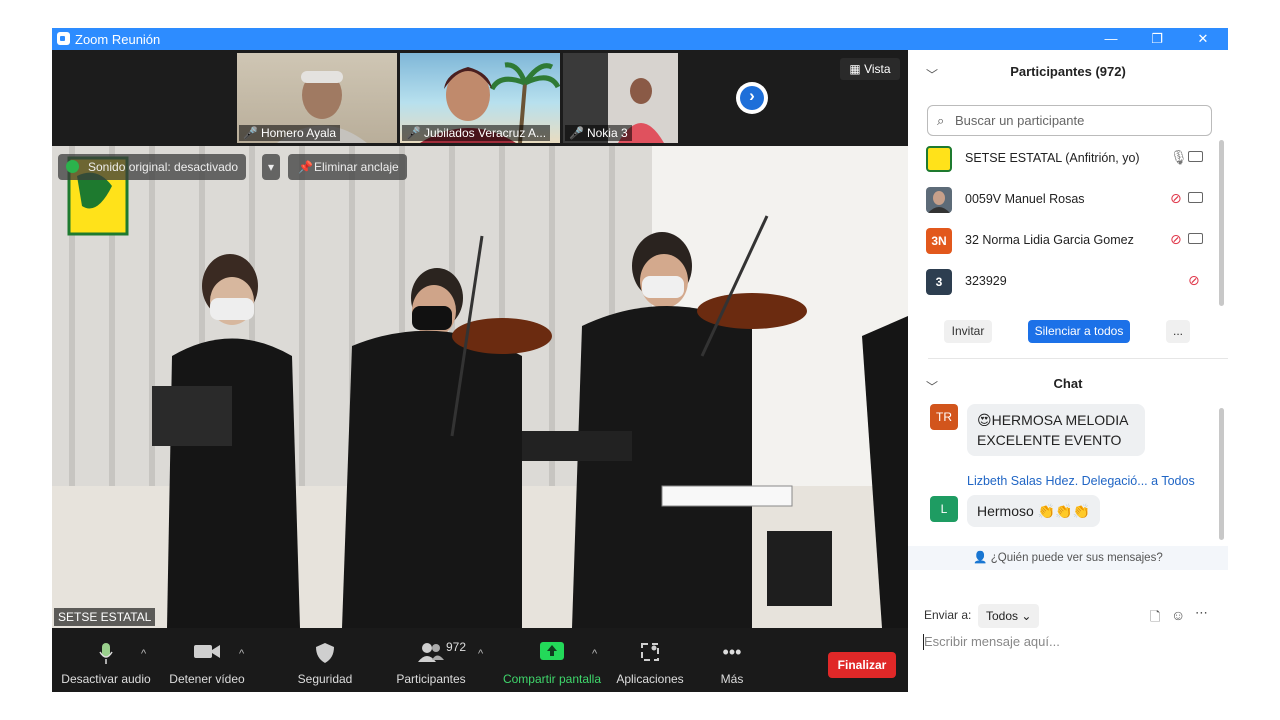 The image size is (1280, 720). What do you see at coordinates (986, 281) in the screenshot?
I see `participant-name: 323929` at bounding box center [986, 281].